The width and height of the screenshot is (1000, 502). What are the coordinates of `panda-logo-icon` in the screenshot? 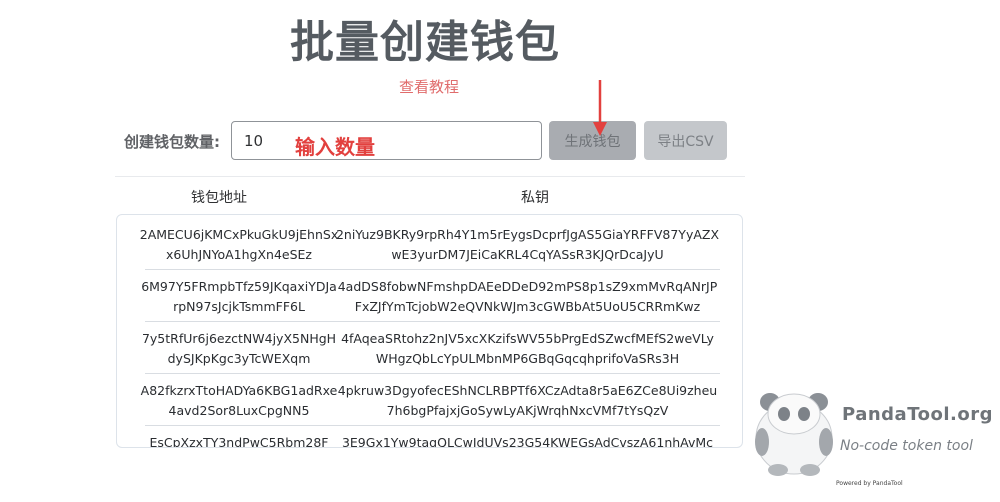 It's located at (794, 434).